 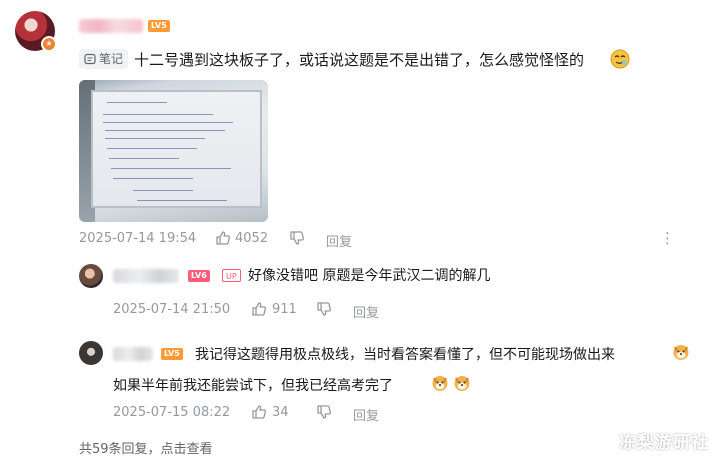 What do you see at coordinates (49, 44) in the screenshot?
I see `avatar-decoration-badge: ★` at bounding box center [49, 44].